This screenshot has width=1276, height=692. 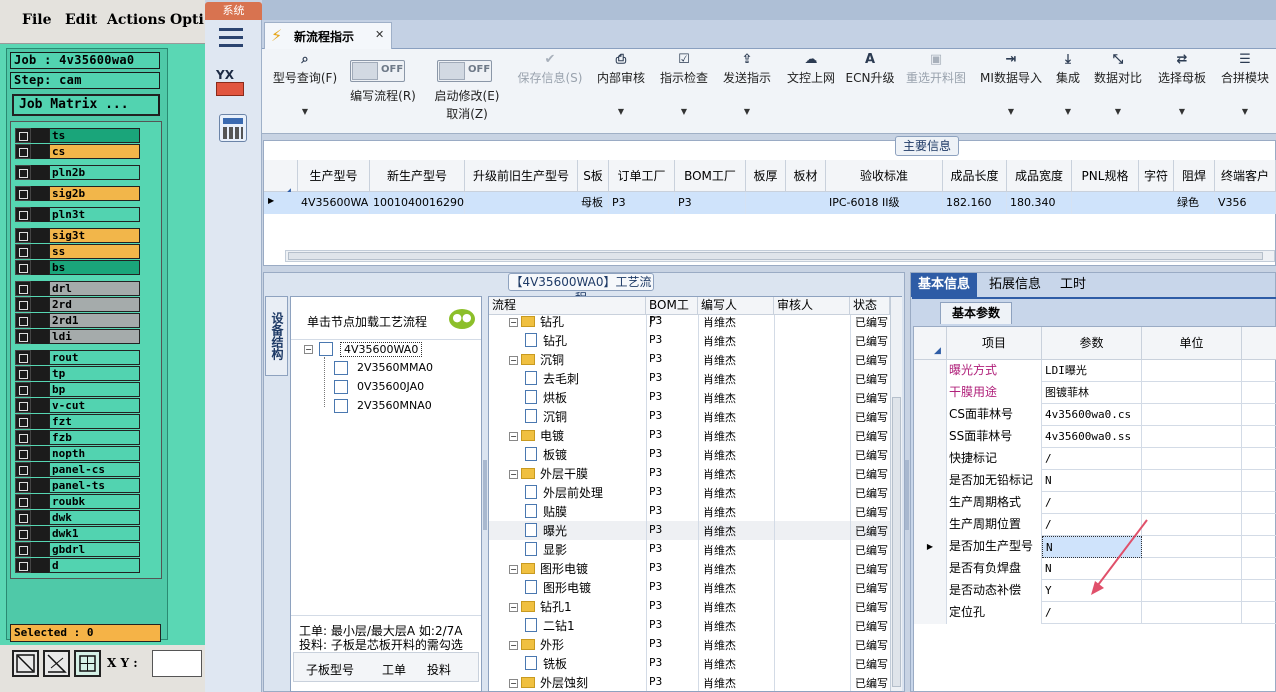 What do you see at coordinates (334, 176) in the screenshot?
I see `column-header: 生产型号` at bounding box center [334, 176].